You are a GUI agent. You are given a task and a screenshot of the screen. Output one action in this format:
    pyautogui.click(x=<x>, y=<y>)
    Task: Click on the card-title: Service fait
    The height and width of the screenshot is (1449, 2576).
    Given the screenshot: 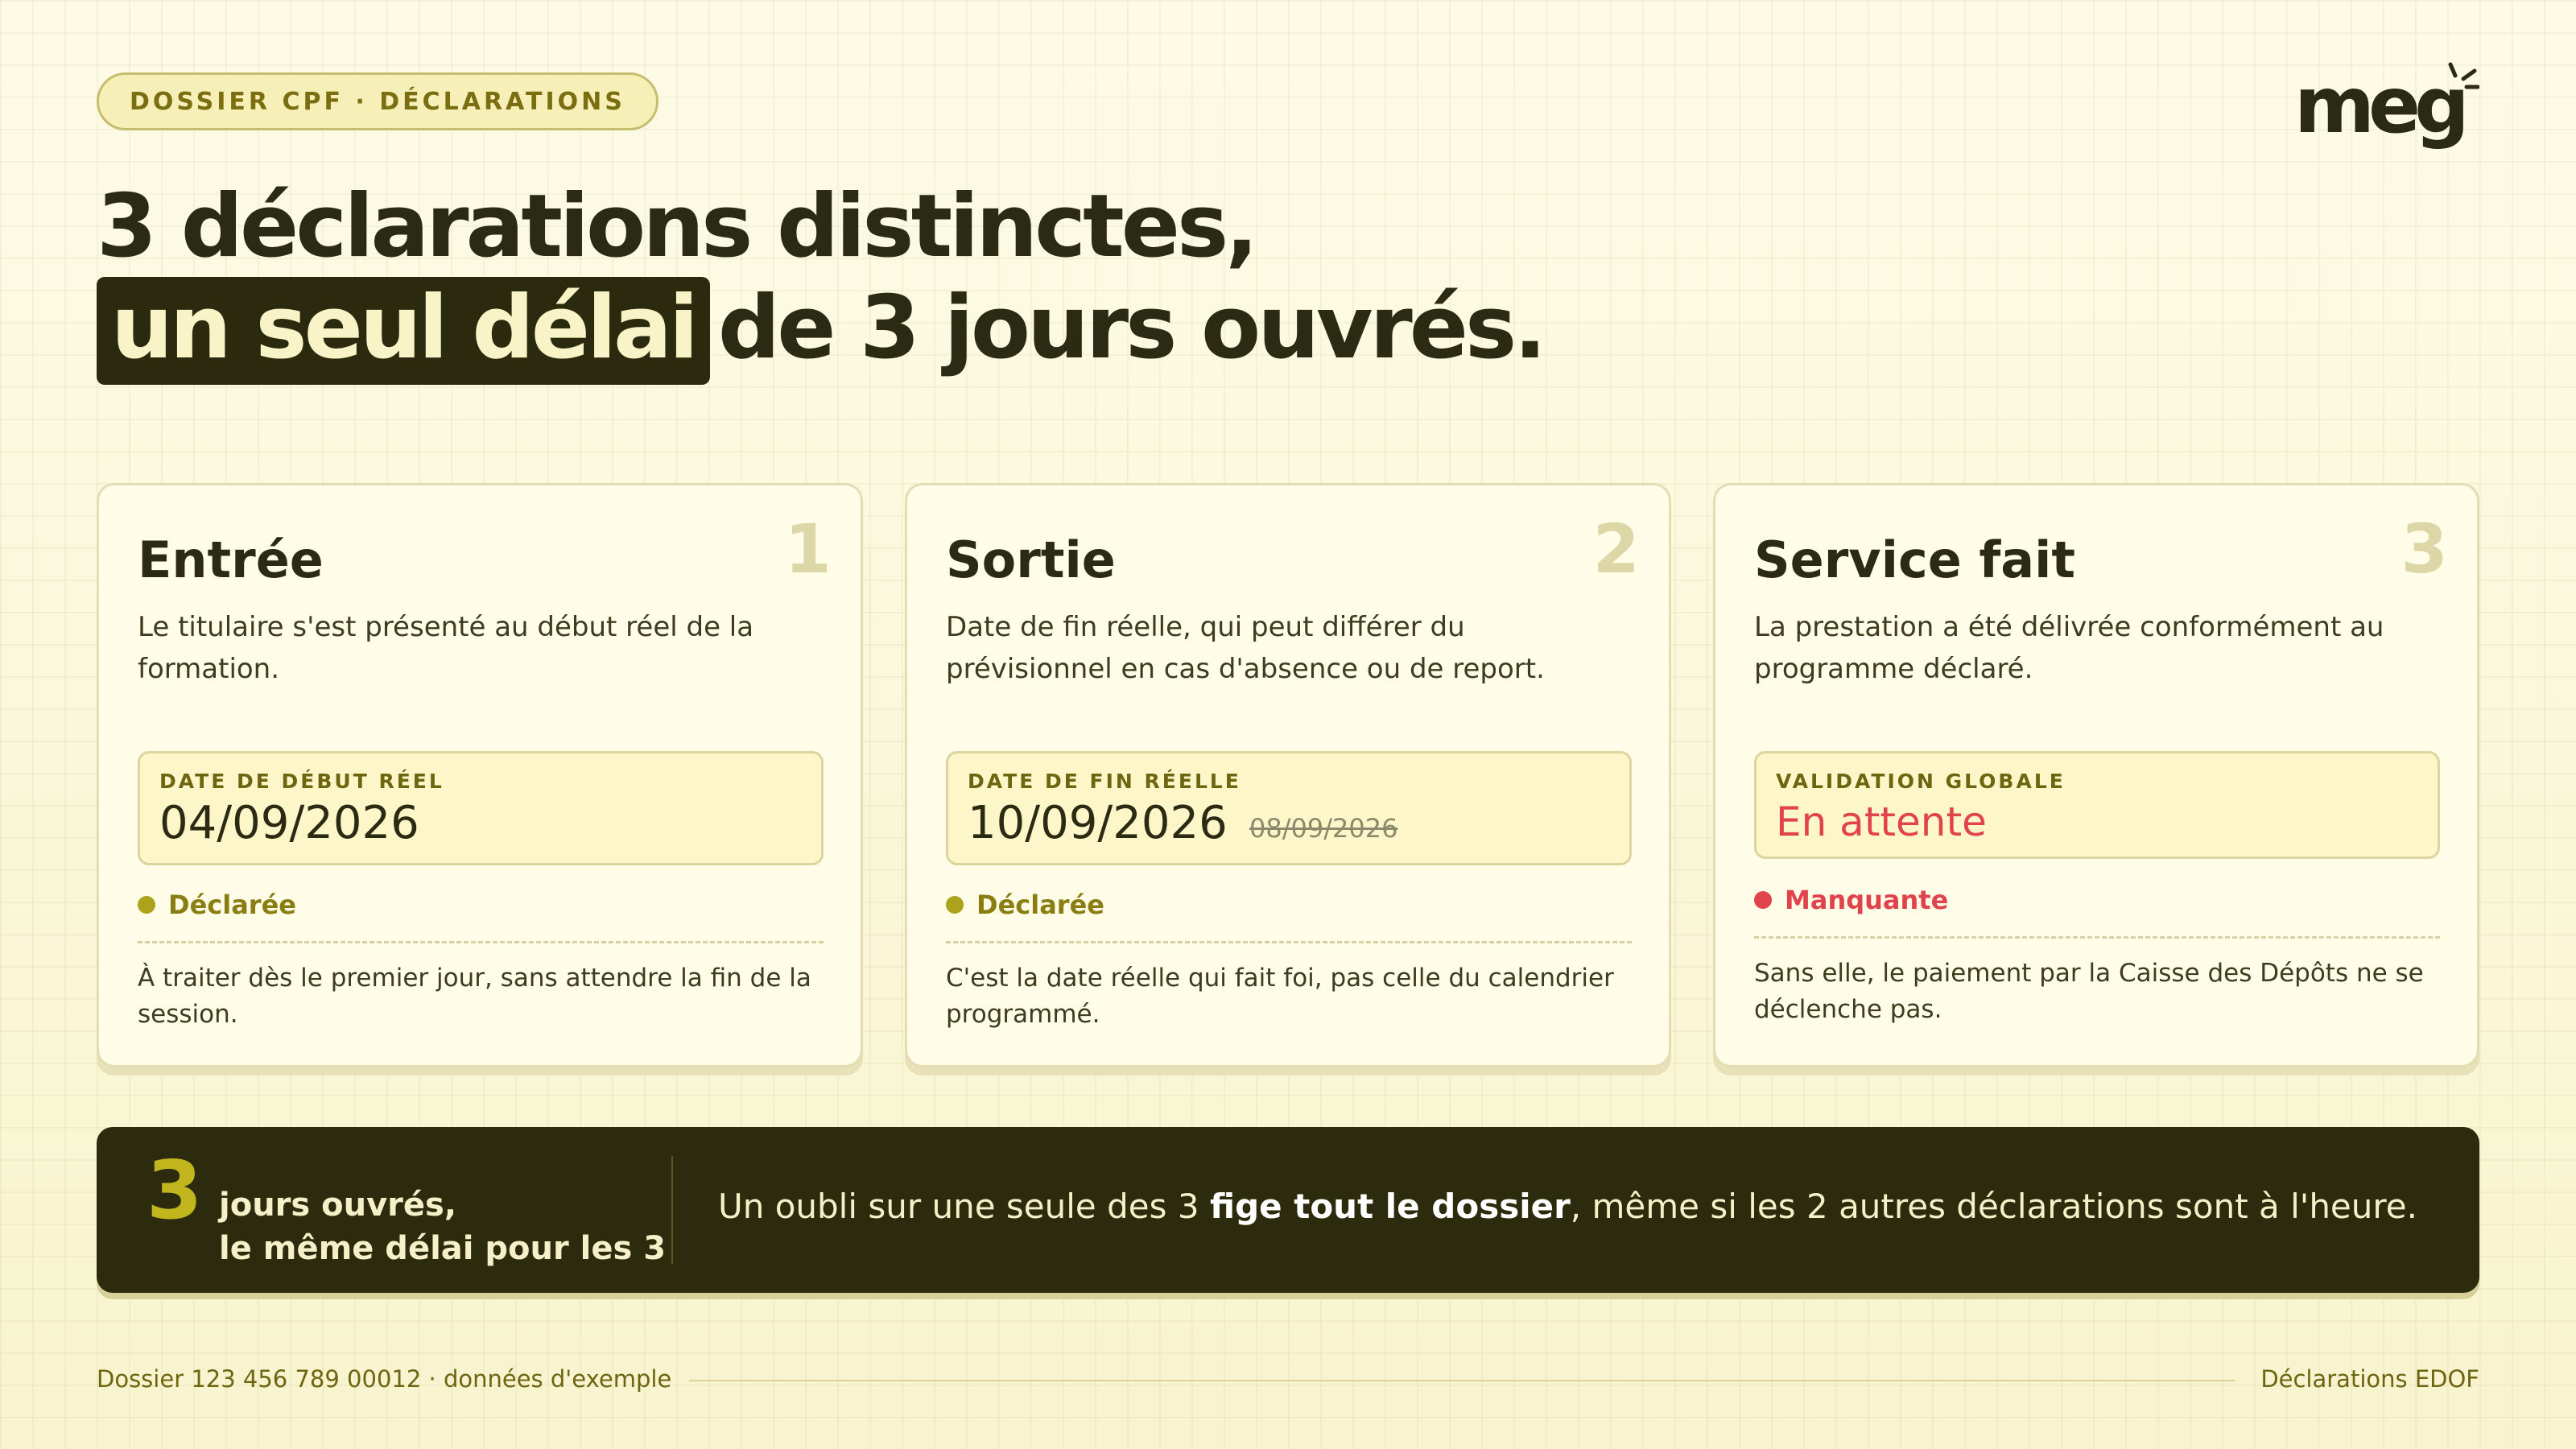 What is the action you would take?
    pyautogui.click(x=1915, y=559)
    